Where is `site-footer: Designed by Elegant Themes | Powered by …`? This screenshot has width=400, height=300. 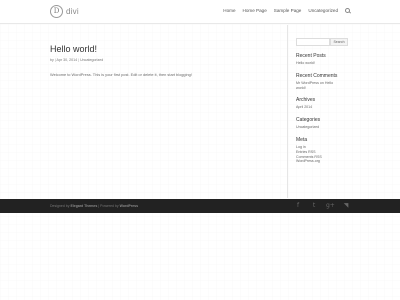
site-footer: Designed by Elegant Themes | Powered by … is located at coordinates (200, 206).